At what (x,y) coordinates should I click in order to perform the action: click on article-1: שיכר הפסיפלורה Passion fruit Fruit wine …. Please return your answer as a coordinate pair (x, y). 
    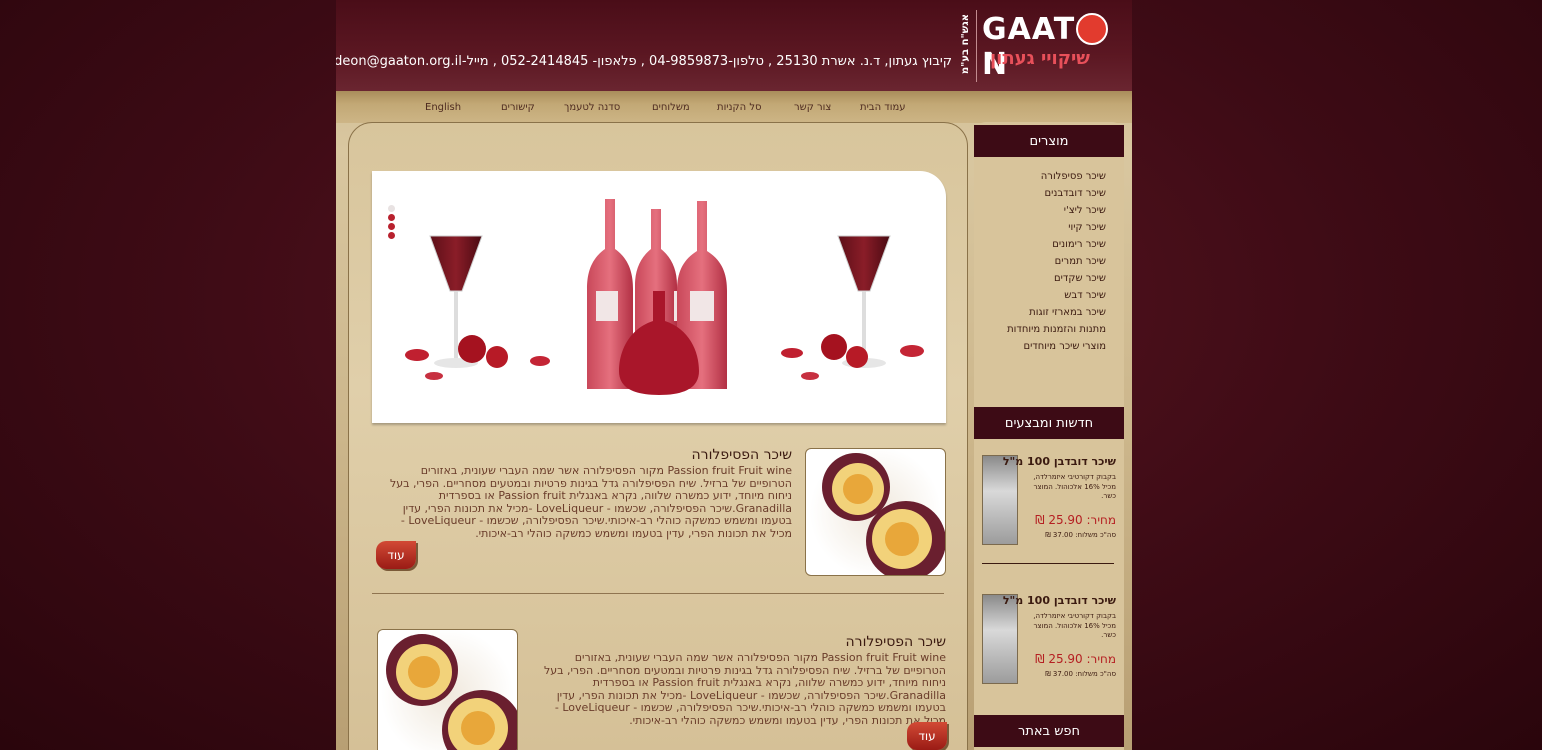
    Looking at the image, I should click on (584, 494).